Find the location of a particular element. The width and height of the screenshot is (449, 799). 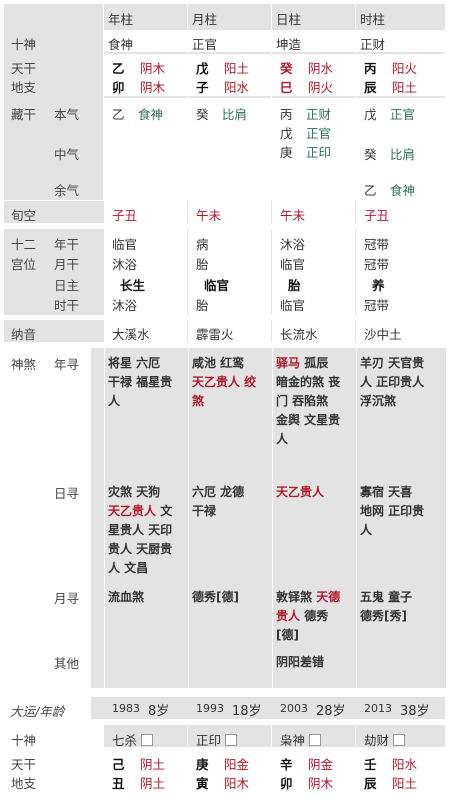

shensha-line: 贵人 德秀 is located at coordinates (302, 615).